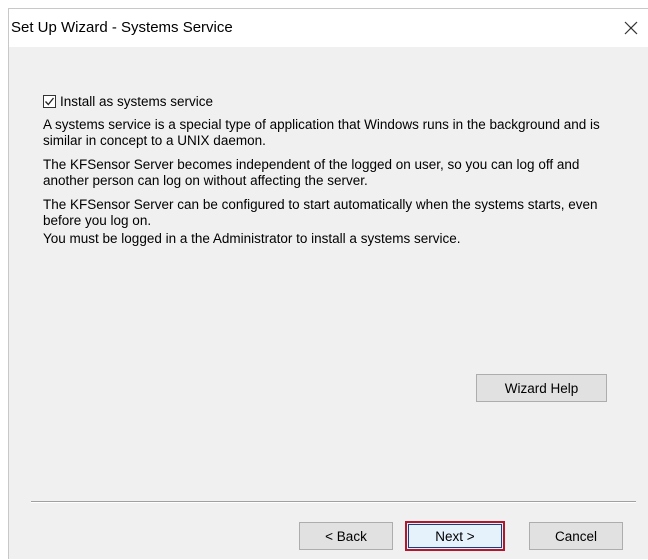  I want to click on install-service-label: Install as systems service, so click(136, 101).